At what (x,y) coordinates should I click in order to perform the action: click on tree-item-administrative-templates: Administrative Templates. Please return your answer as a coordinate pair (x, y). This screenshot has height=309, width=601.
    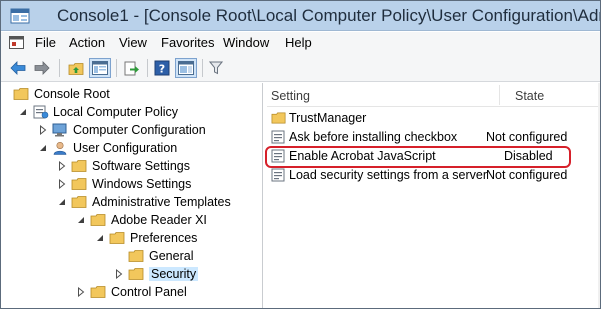
    Looking at the image, I should click on (144, 202).